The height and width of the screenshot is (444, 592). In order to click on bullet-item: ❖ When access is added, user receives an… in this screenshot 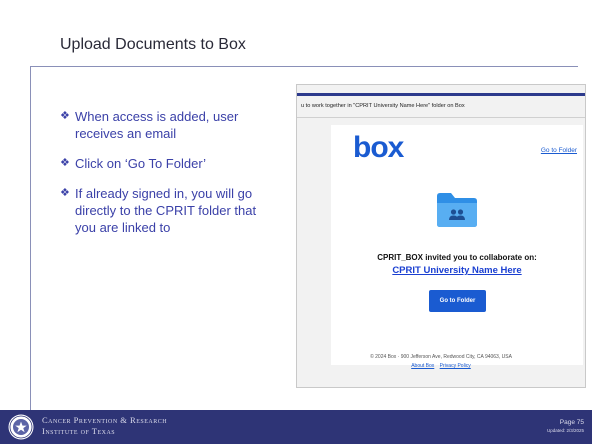, I will do `click(170, 125)`.